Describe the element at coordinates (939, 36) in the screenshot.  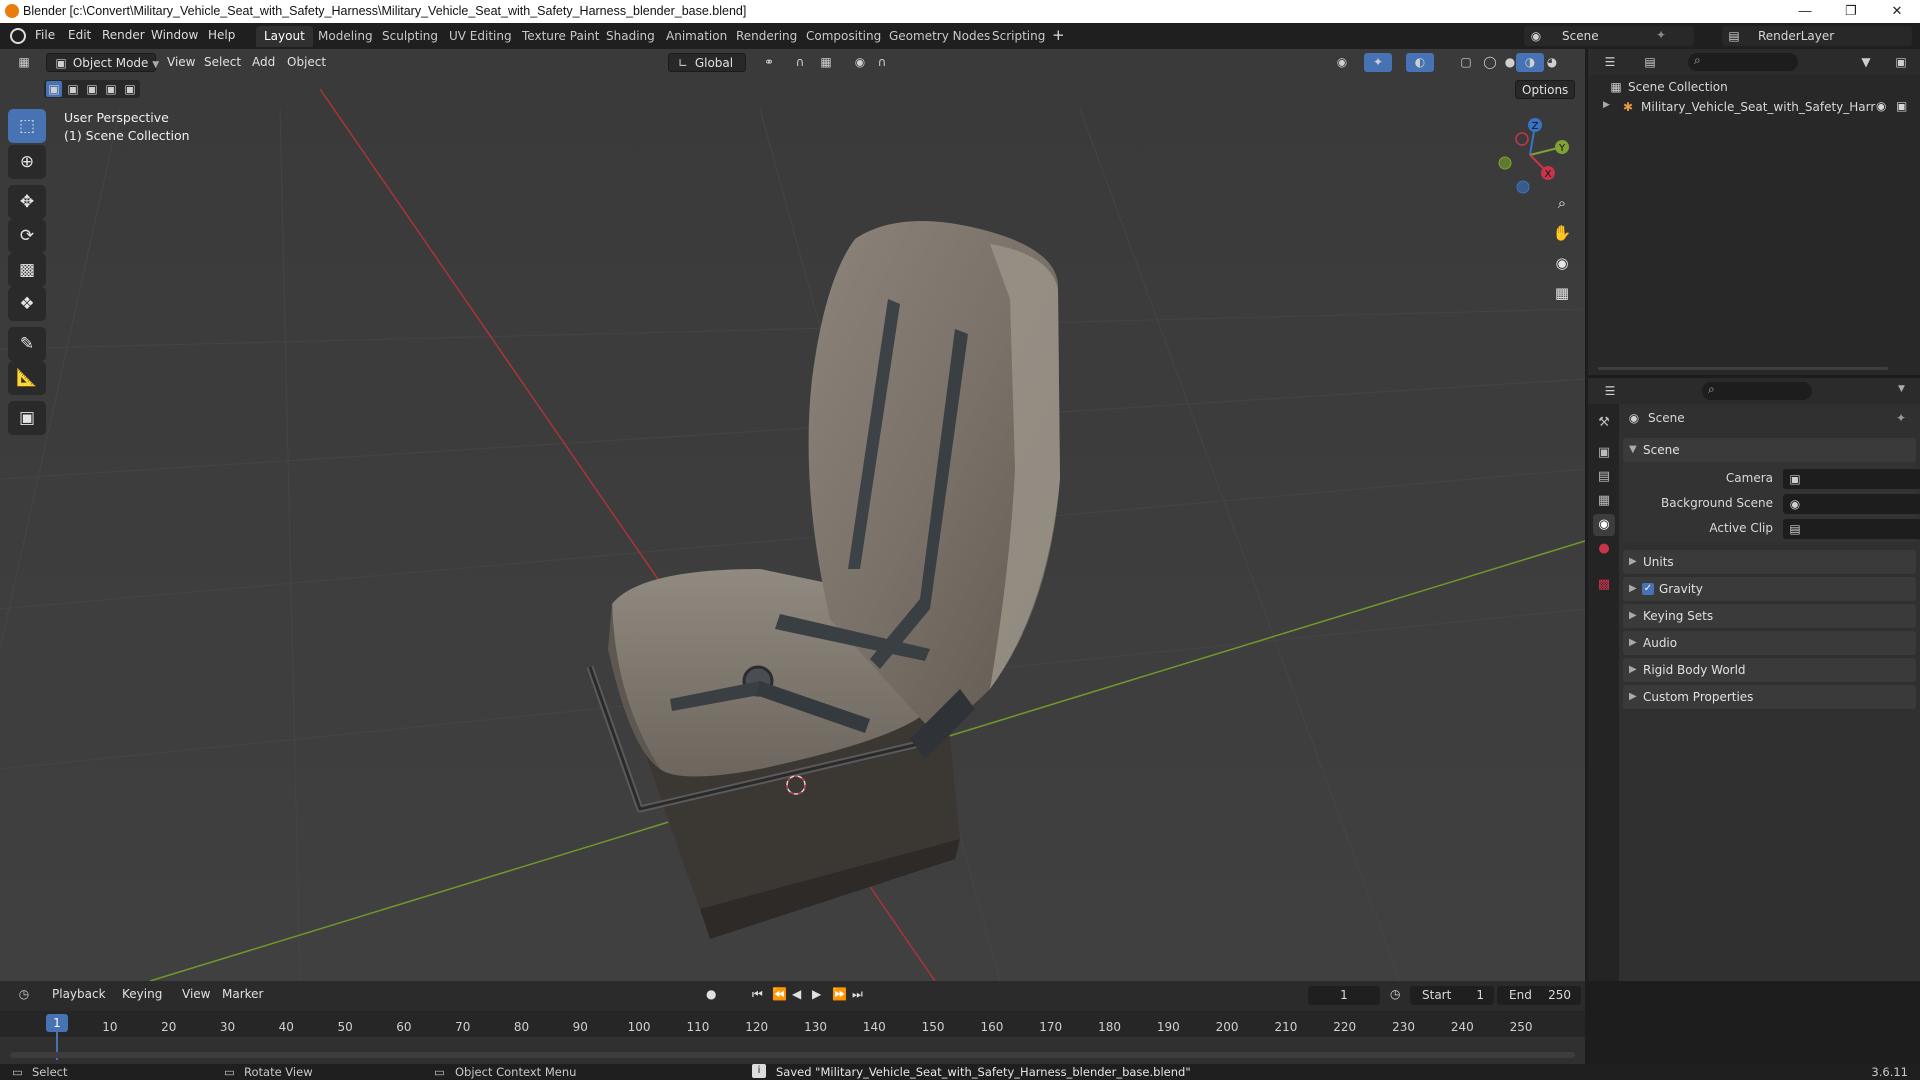
I see `tab-geometry-nodes: Geometry Nodes` at that location.